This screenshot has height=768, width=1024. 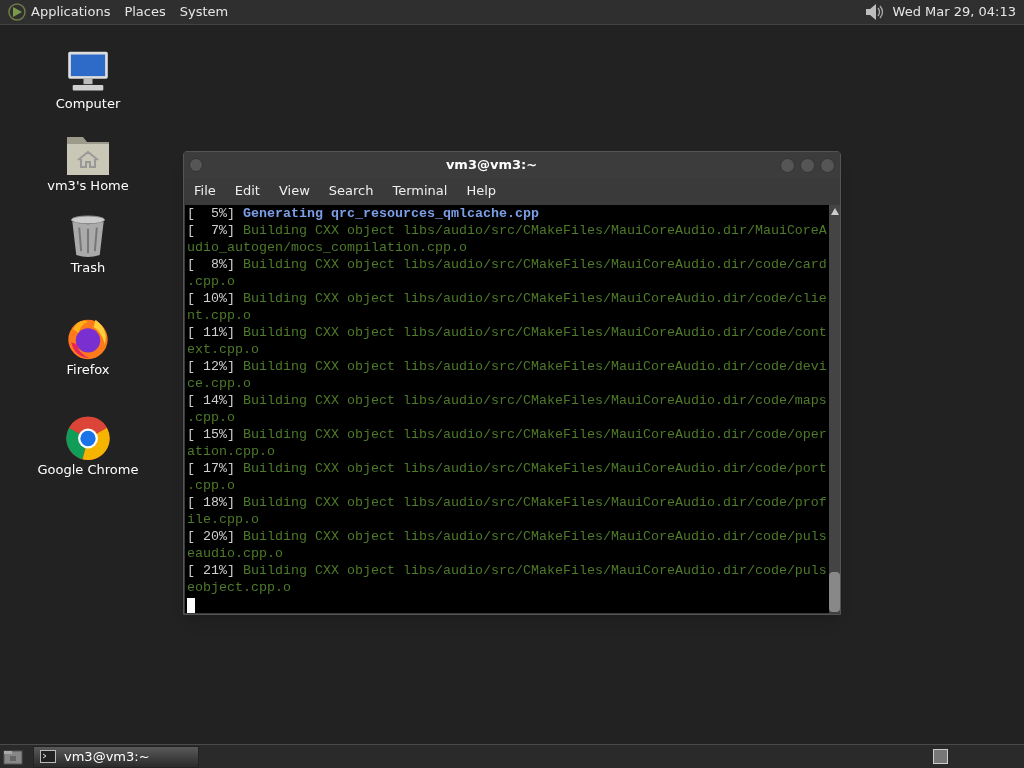 I want to click on terminal-line: [ 20%] Building CXX object libs/audio/src/CMakeFiles/MauiCoreAudio.dir/code/pulseaudio.cpp.o, so click(x=507, y=545).